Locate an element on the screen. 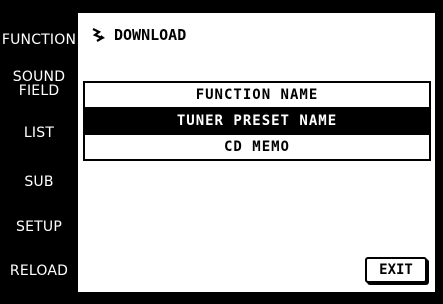 This screenshot has width=443, height=304. sidebar-item-label: SUB is located at coordinates (39, 182).